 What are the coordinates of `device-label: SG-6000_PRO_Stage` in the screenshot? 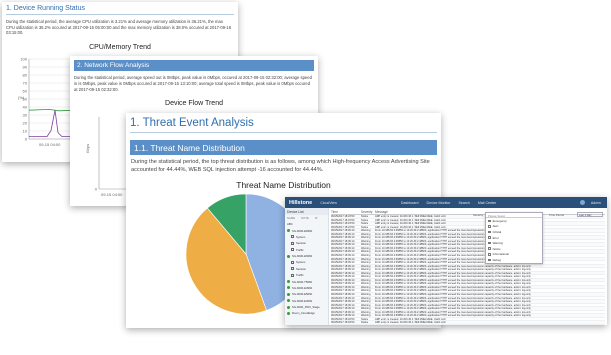 It's located at (306, 307).